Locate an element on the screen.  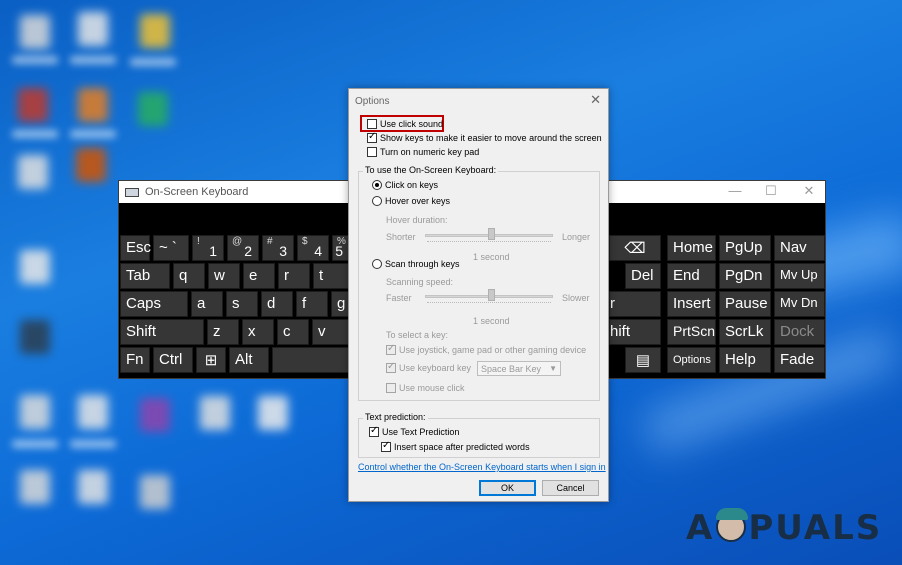
key-prtscn: PrtScn is located at coordinates (691, 332).